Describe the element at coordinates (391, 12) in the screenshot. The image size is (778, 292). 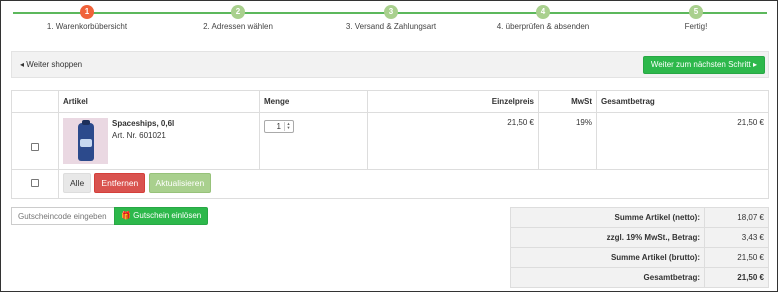
I see `step-number-badge: 3` at that location.